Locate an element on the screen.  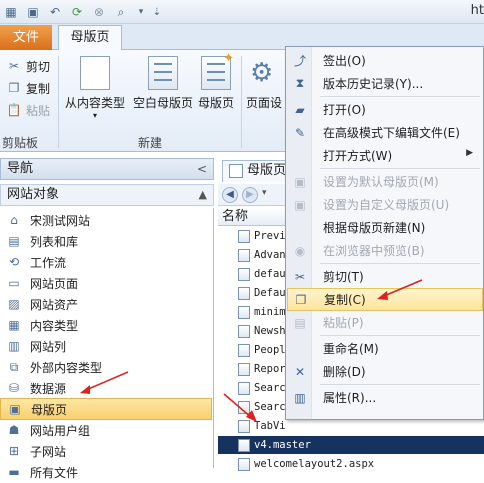
back-icon: ◀ is located at coordinates (230, 195).